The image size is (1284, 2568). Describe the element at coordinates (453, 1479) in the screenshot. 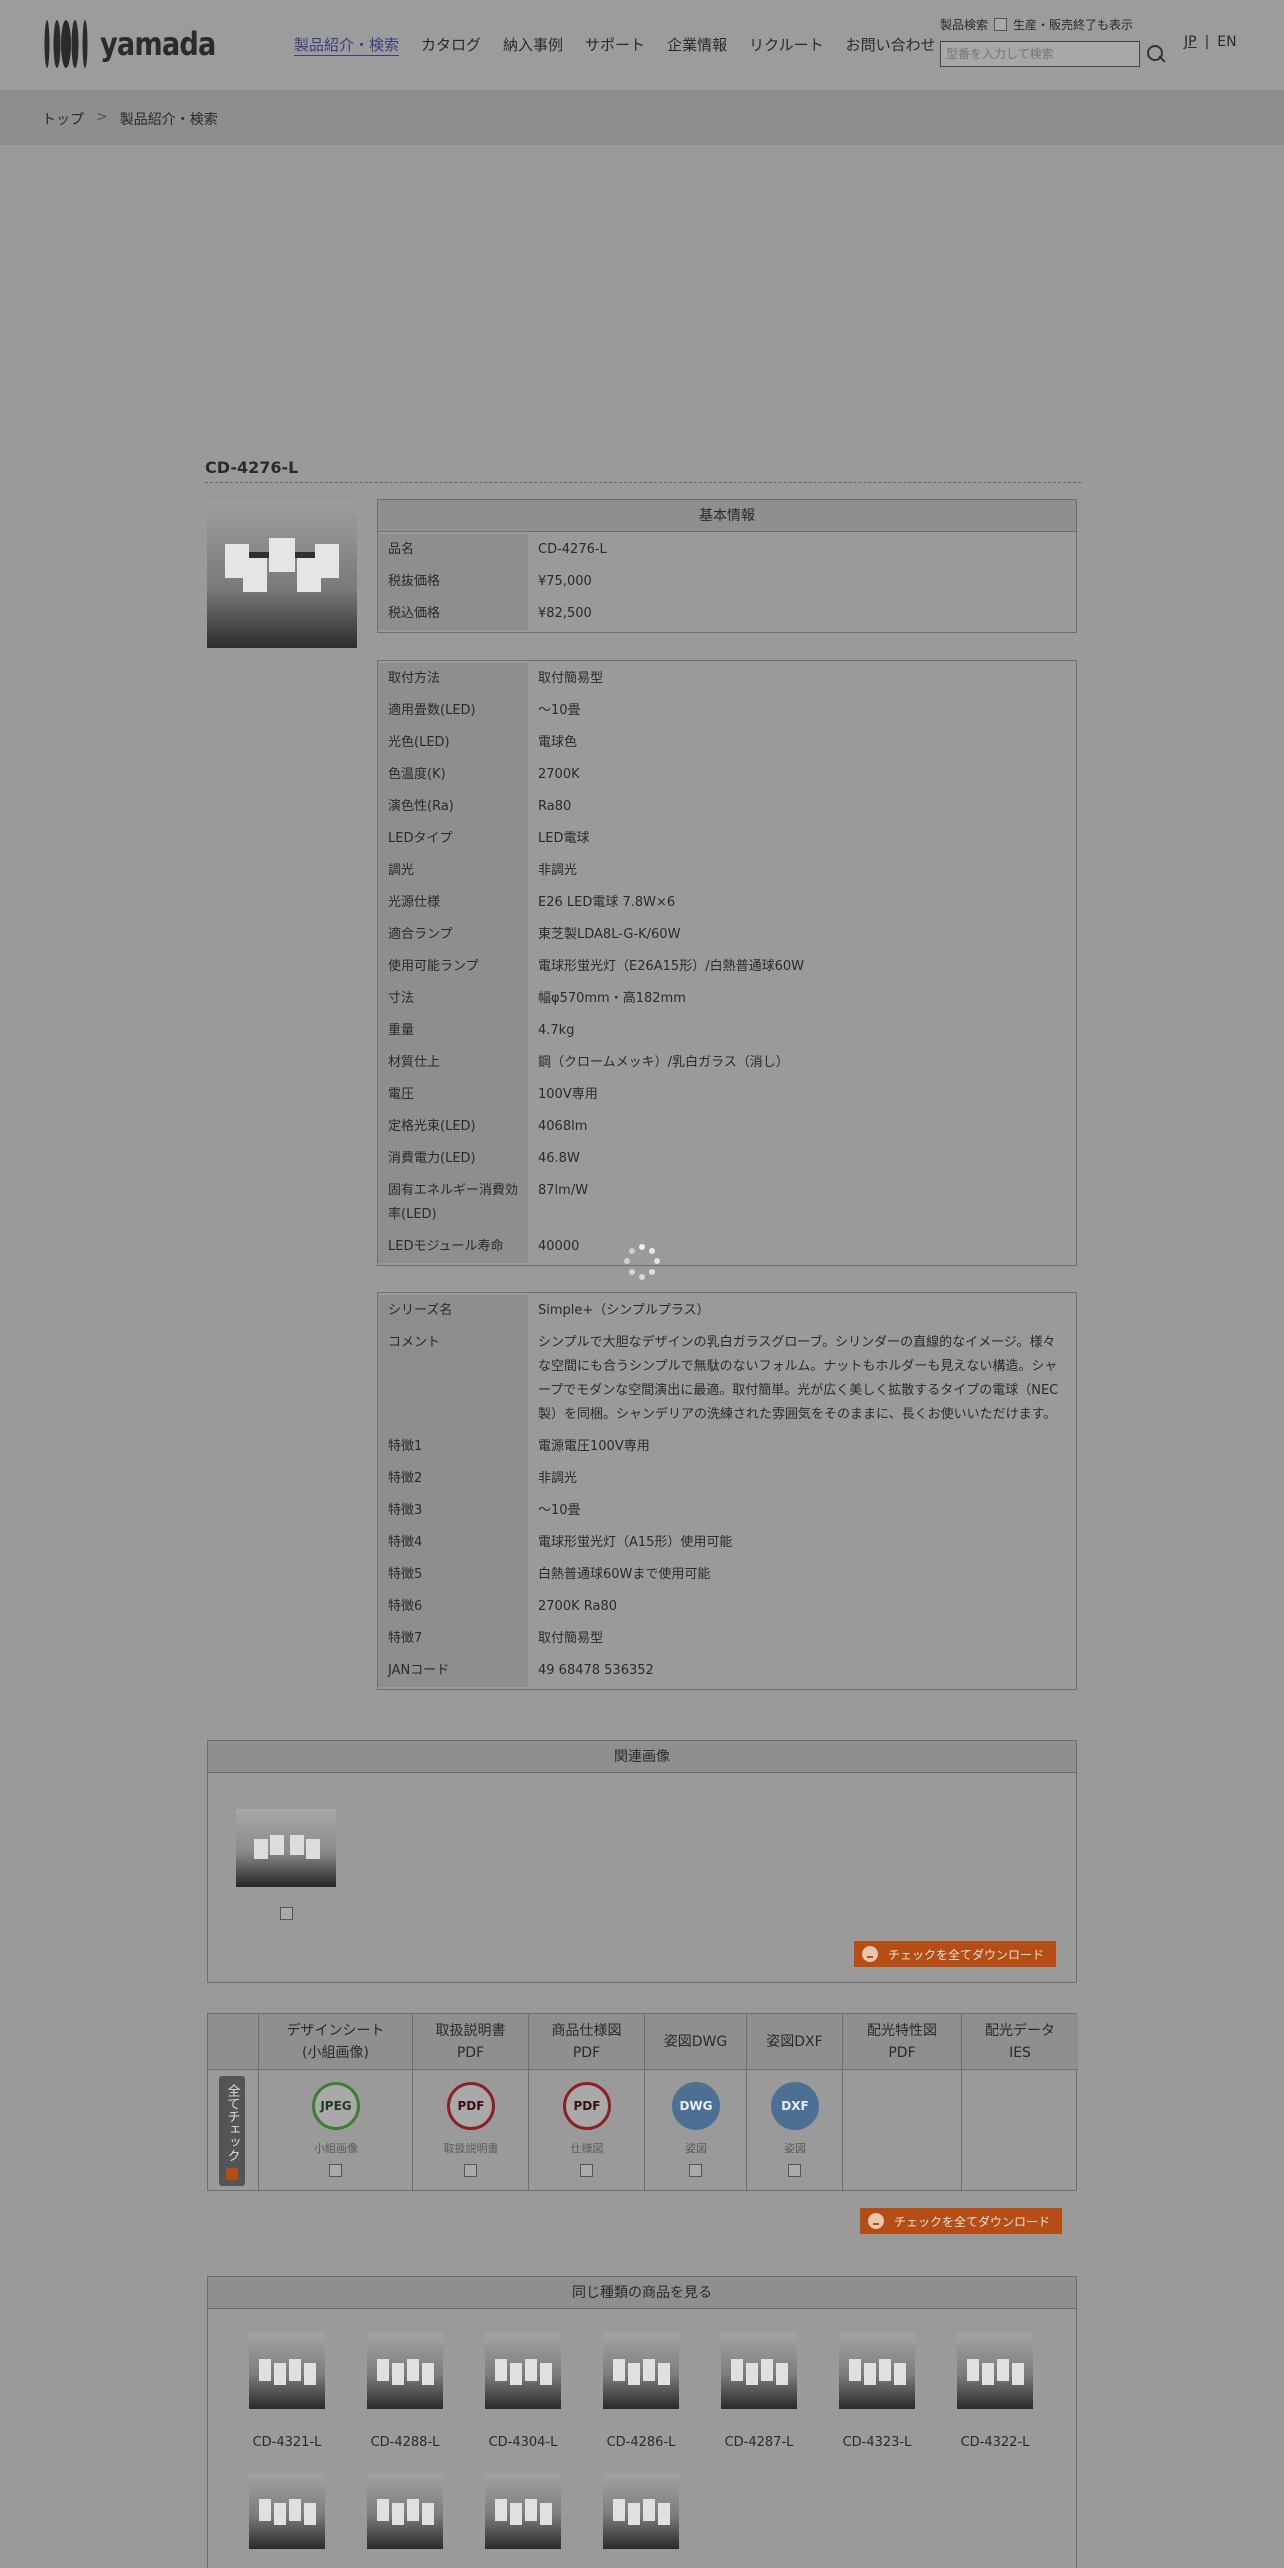

I see `spec-key: 特徴2` at that location.